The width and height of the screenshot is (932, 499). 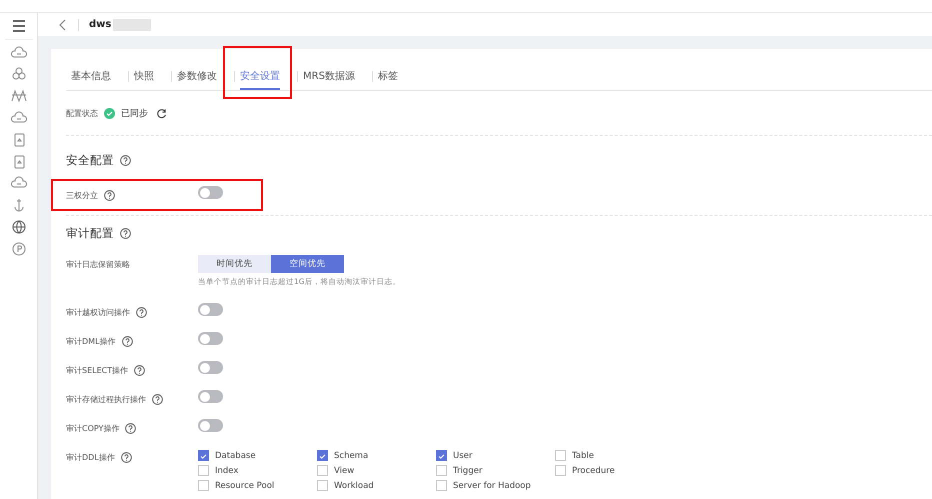 What do you see at coordinates (144, 76) in the screenshot?
I see `tab: 快照` at bounding box center [144, 76].